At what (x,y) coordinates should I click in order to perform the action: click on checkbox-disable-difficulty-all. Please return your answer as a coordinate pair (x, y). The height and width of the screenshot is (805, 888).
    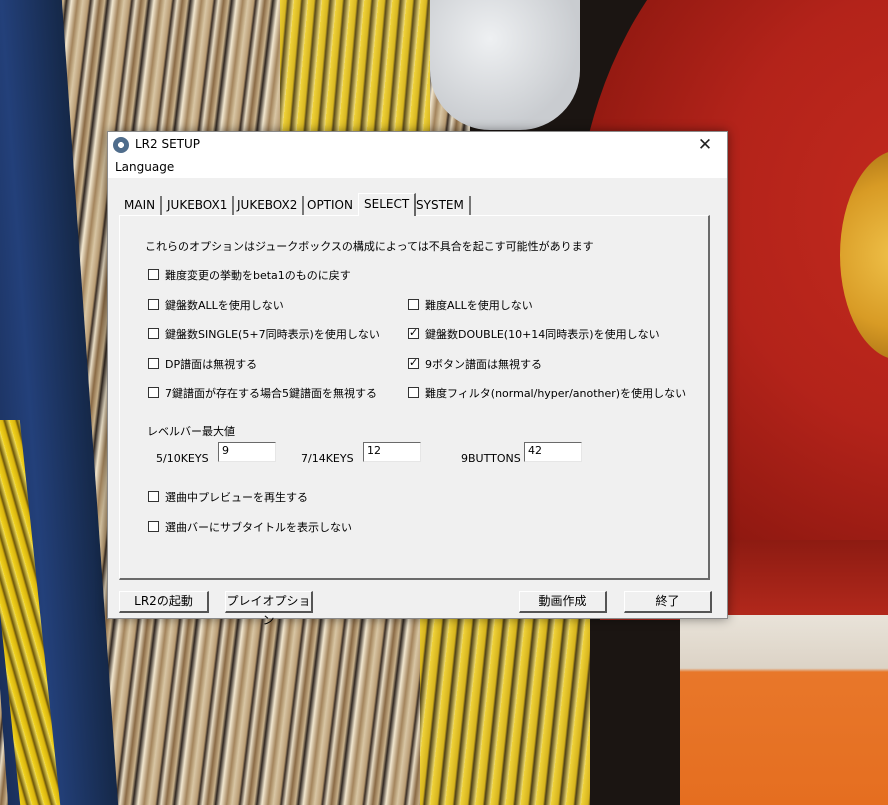
    Looking at the image, I should click on (413, 304).